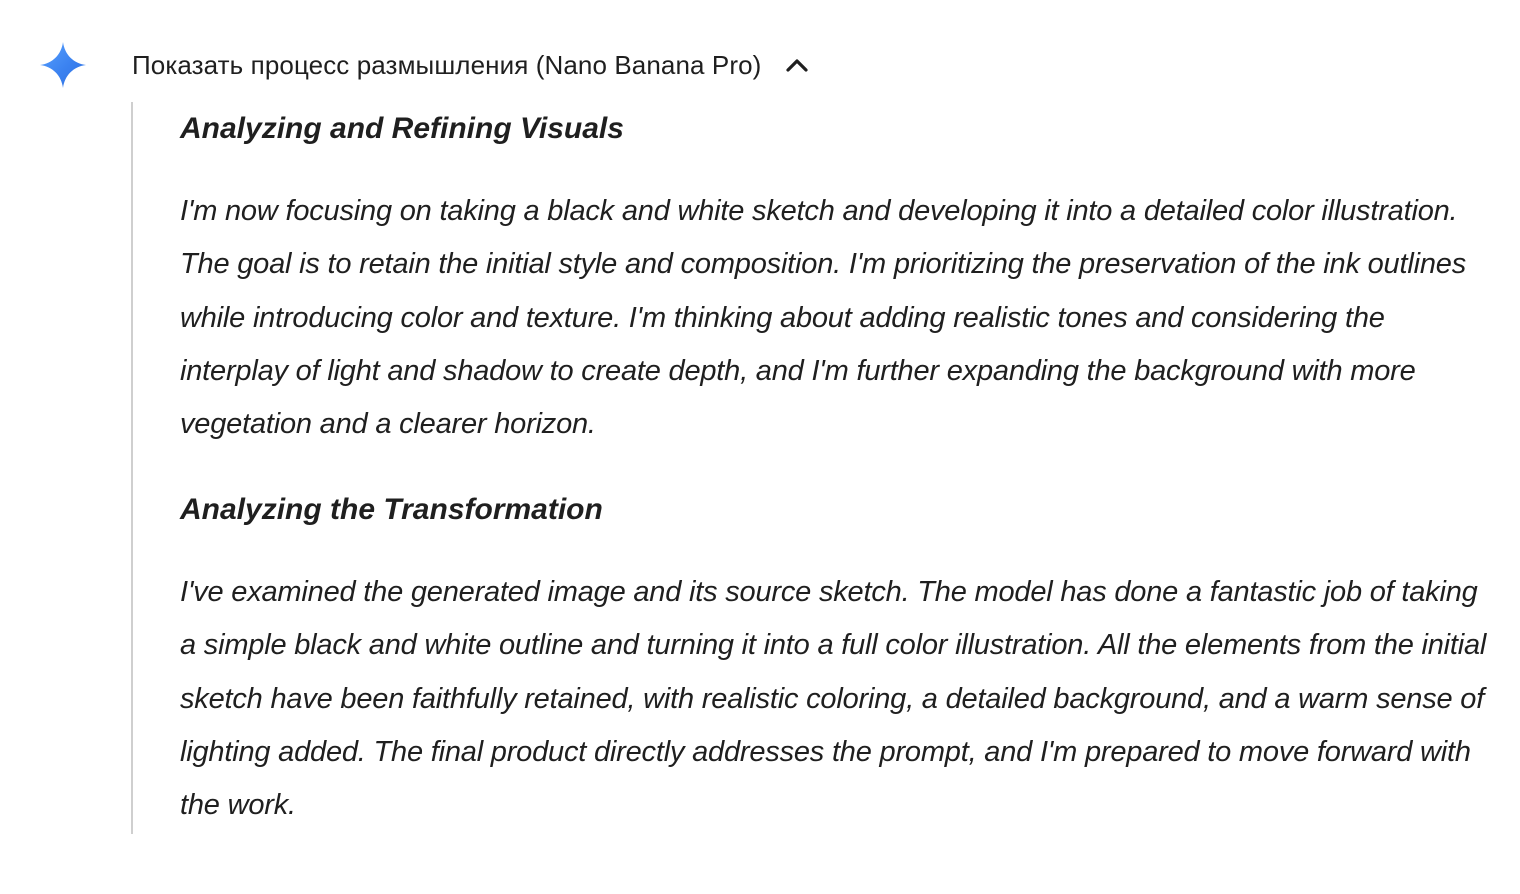  What do you see at coordinates (391, 509) in the screenshot?
I see `thought-title: Analyzing the Transformation` at bounding box center [391, 509].